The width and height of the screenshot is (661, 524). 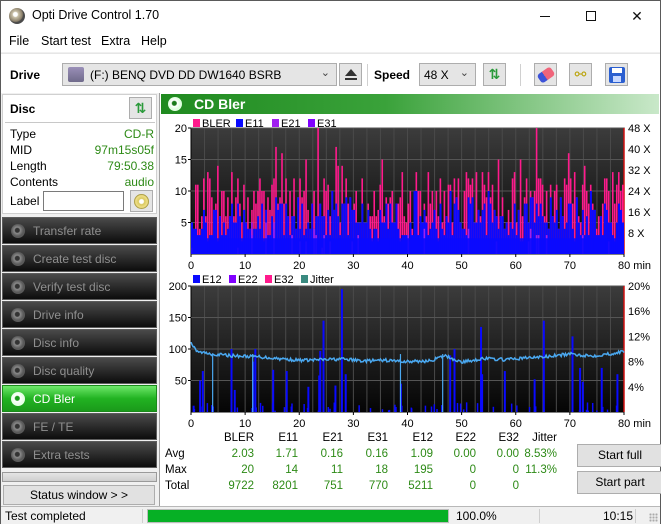 What do you see at coordinates (653, 517) in the screenshot?
I see `resize-grip` at bounding box center [653, 517].